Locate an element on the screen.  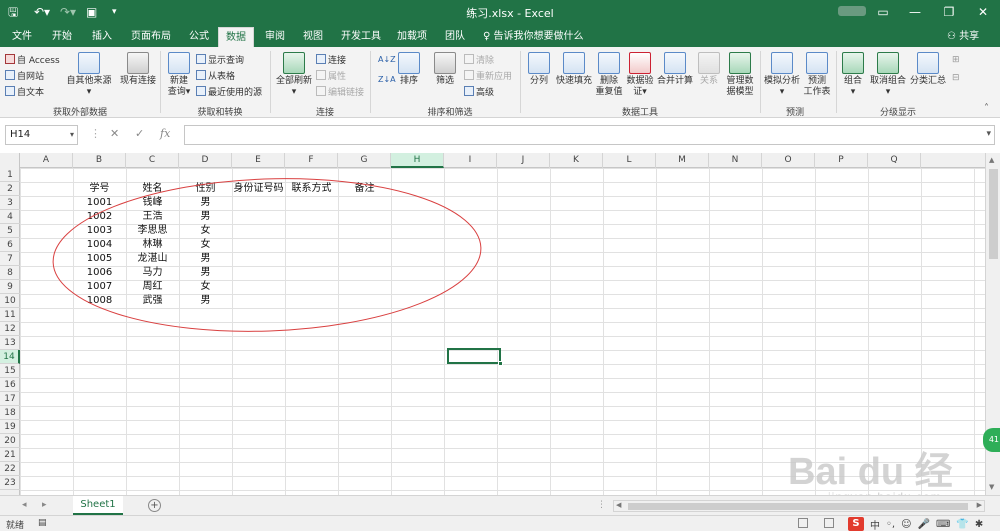
tools-icon: ✱ is located at coordinates (979, 524).